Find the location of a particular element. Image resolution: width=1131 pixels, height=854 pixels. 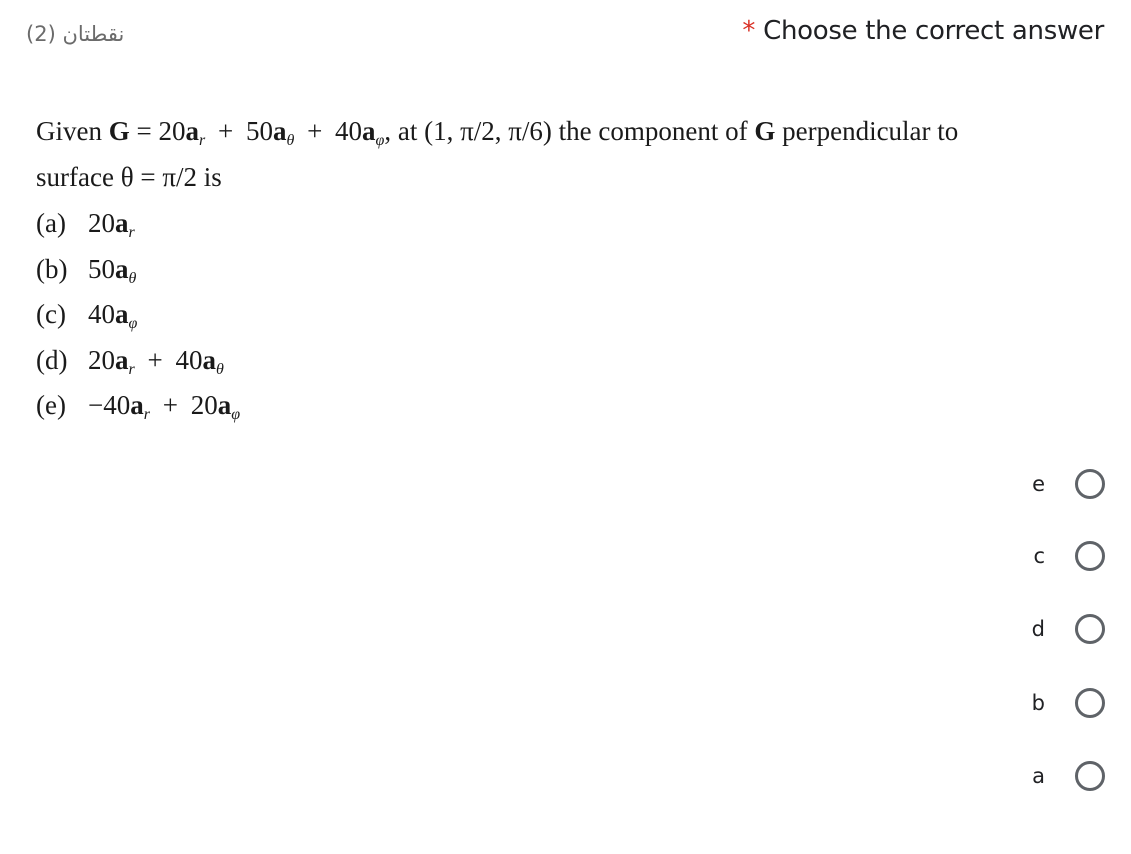

choice-d: d is located at coordinates (1068, 629).